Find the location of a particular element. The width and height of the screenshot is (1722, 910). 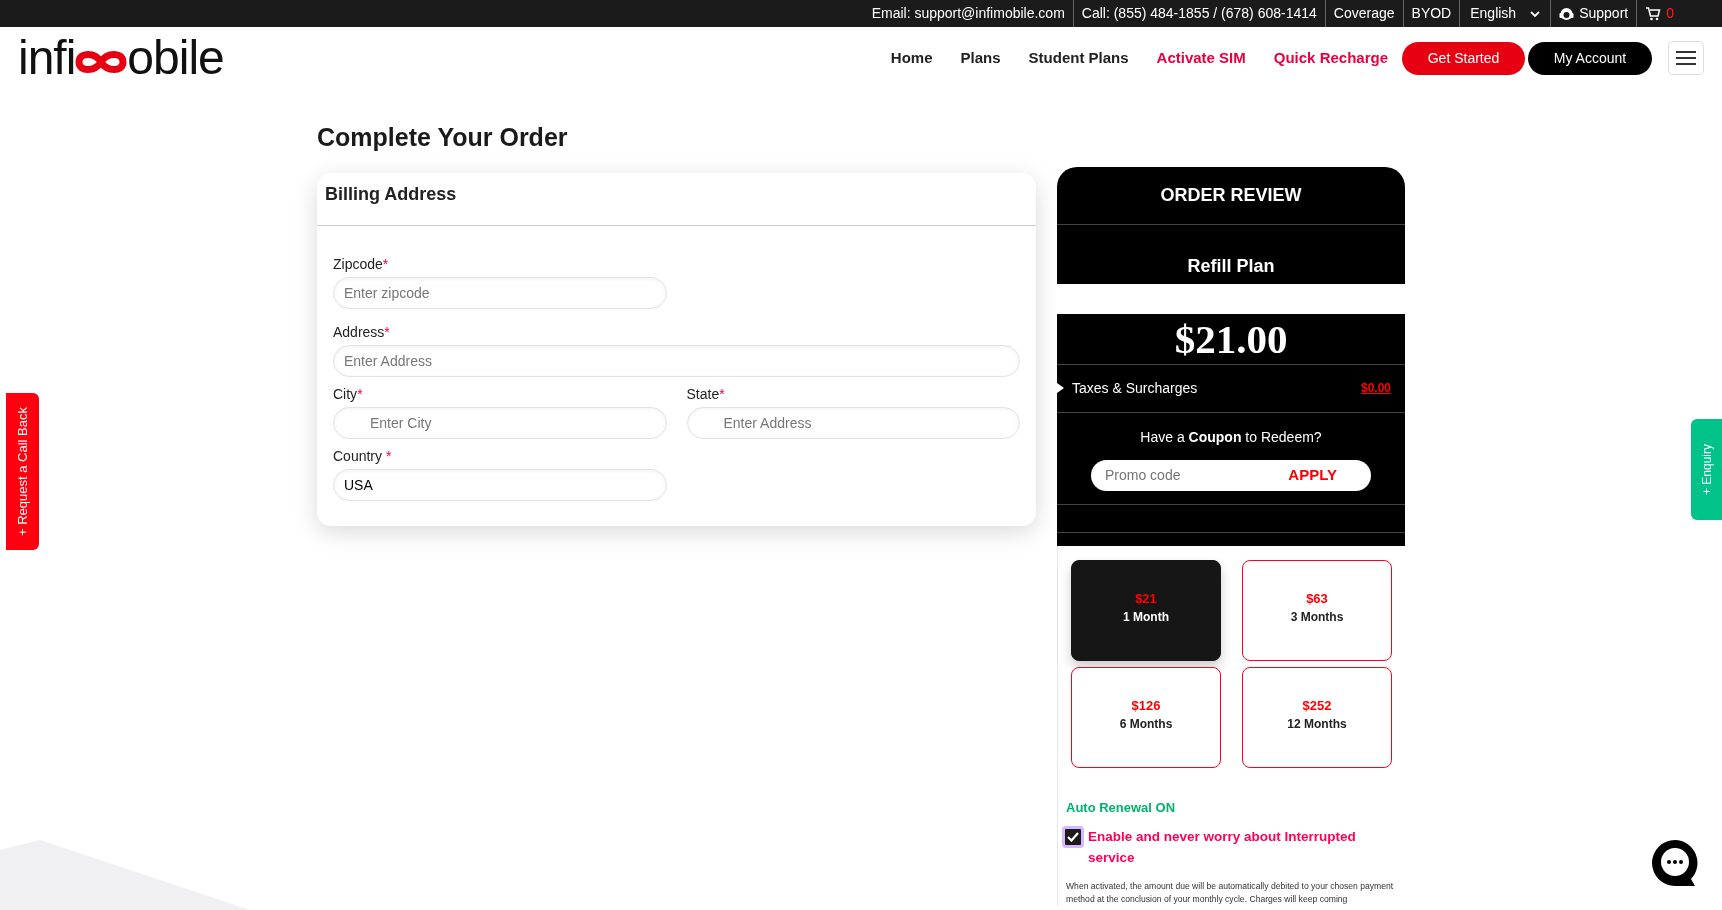

panel-title: ORDER REVIEW is located at coordinates (1231, 195).